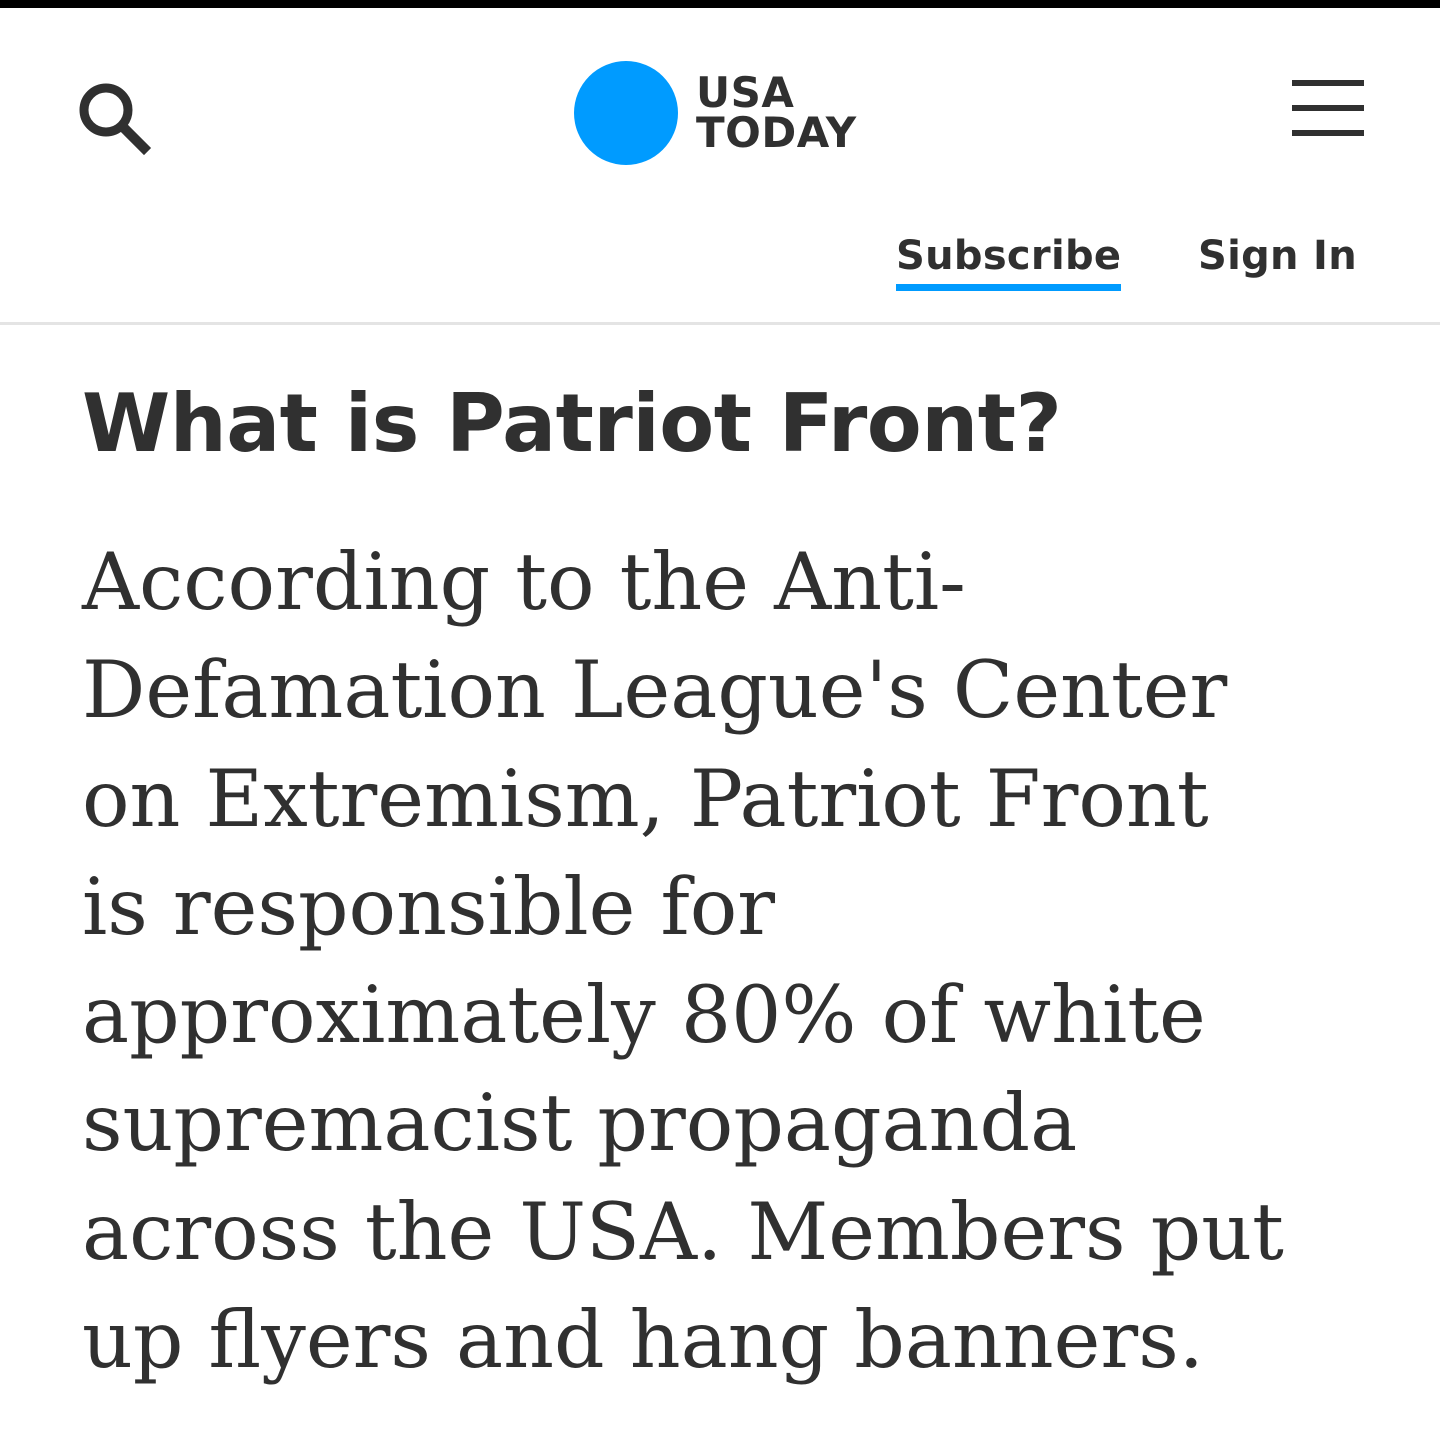  I want to click on paragraph-line: on Extremism, Patriot Front, so click(645, 798).